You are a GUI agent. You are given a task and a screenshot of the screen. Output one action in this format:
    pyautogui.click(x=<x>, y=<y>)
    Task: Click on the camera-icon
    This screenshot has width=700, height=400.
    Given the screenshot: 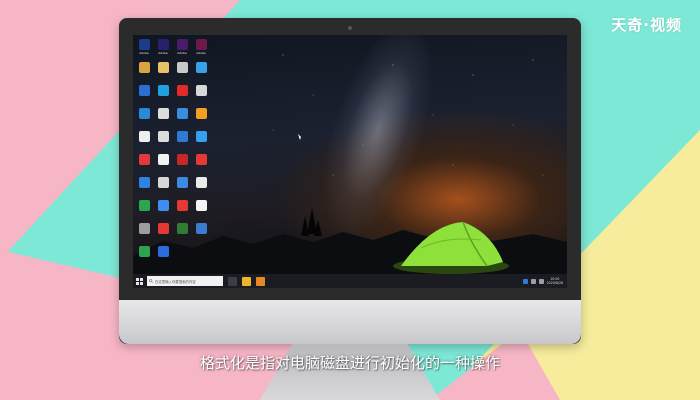 What is the action you would take?
    pyautogui.click(x=350, y=28)
    